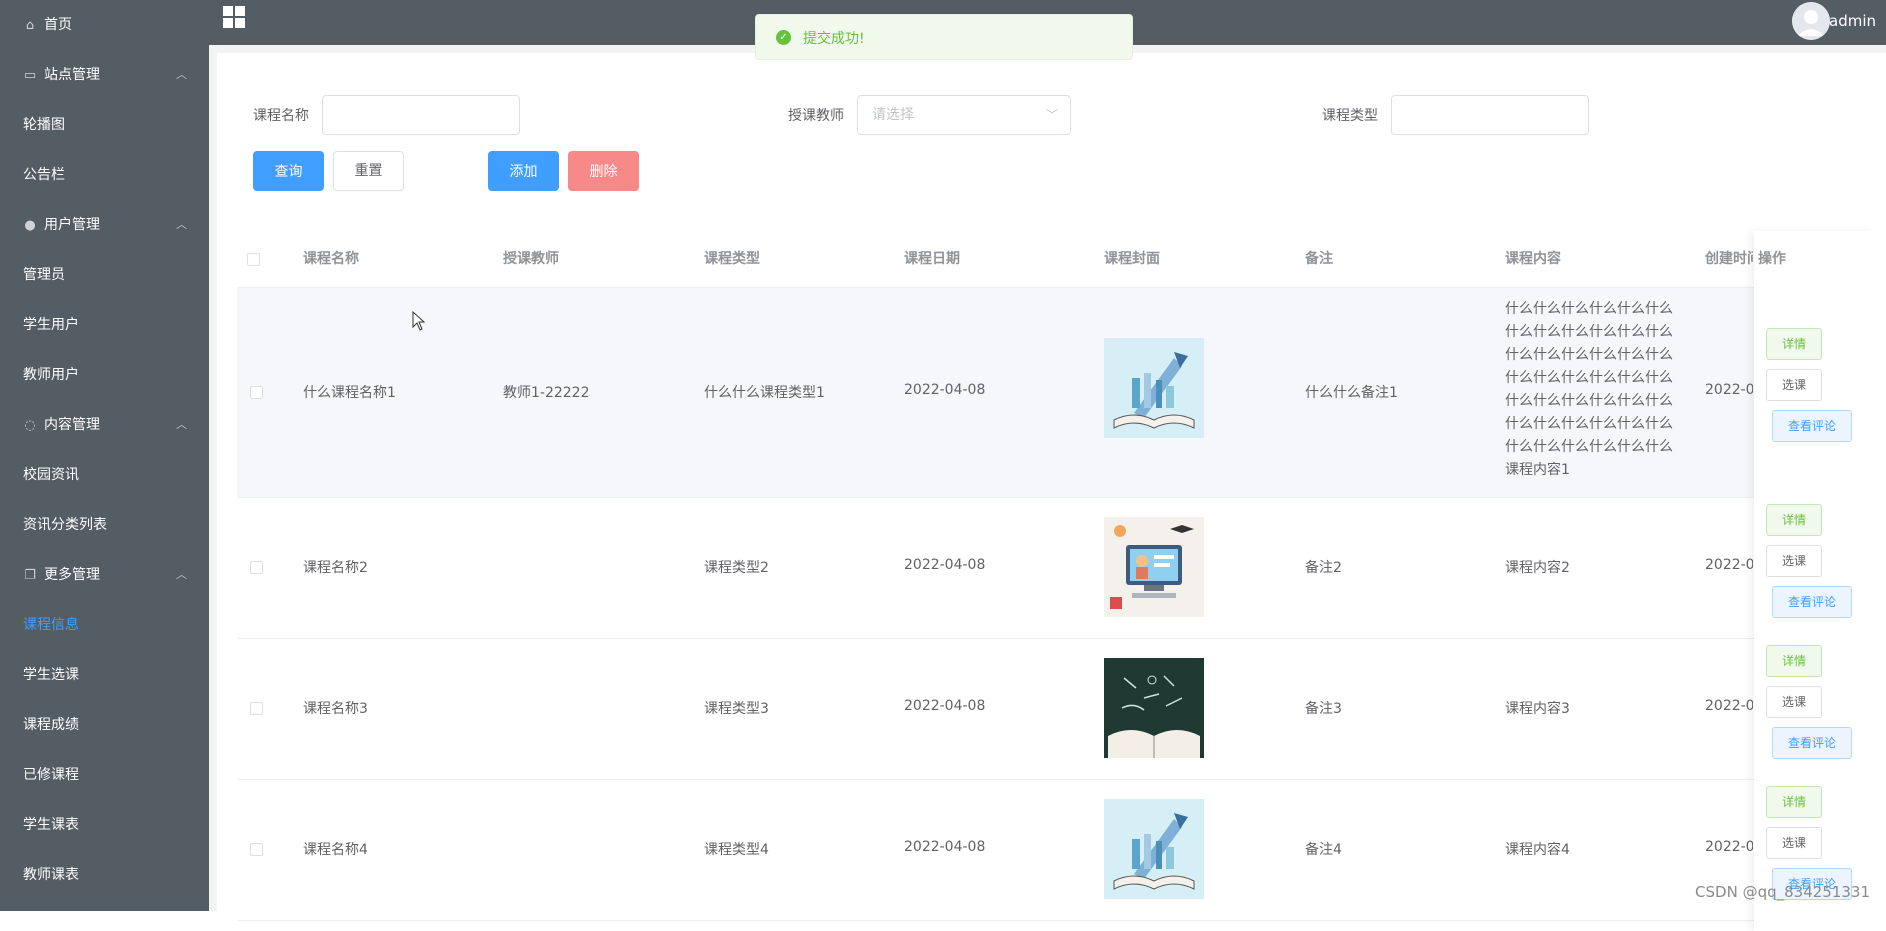 This screenshot has width=1886, height=931. What do you see at coordinates (349, 393) in the screenshot?
I see `cell-course-name: 什么课程名称1` at bounding box center [349, 393].